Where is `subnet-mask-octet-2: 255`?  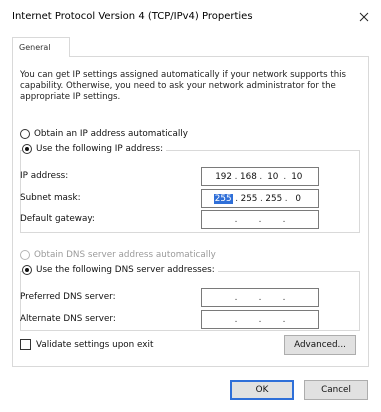
subnet-mask-octet-2: 255 is located at coordinates (249, 199).